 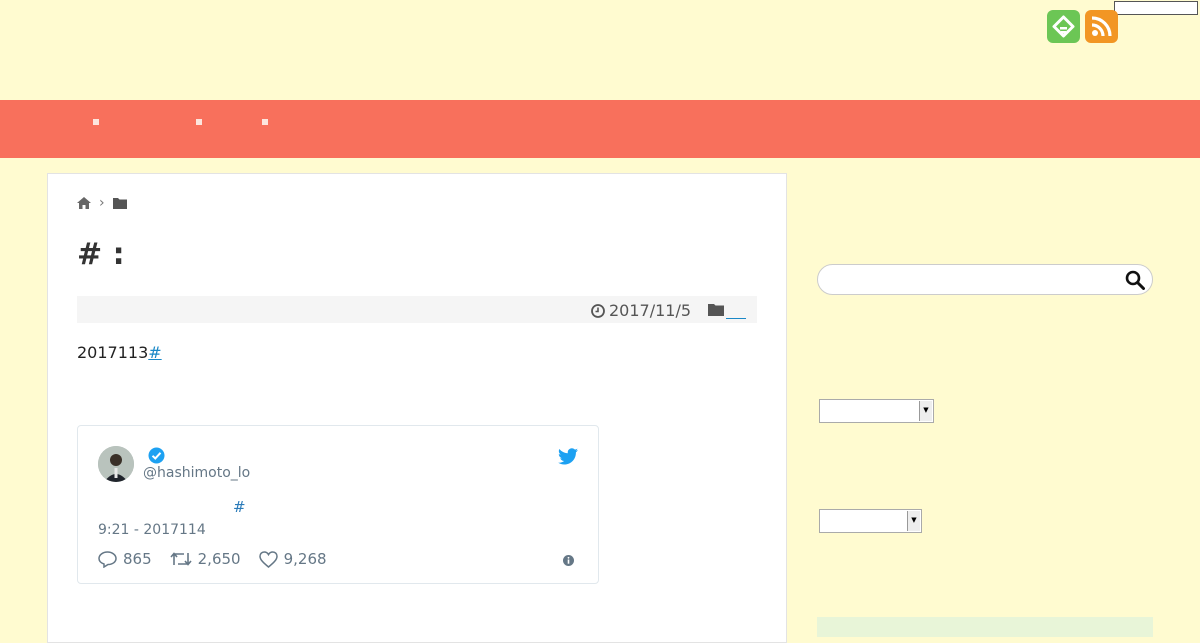 I want to click on tweet-handle: @hashimoto_lo, so click(x=196, y=473).